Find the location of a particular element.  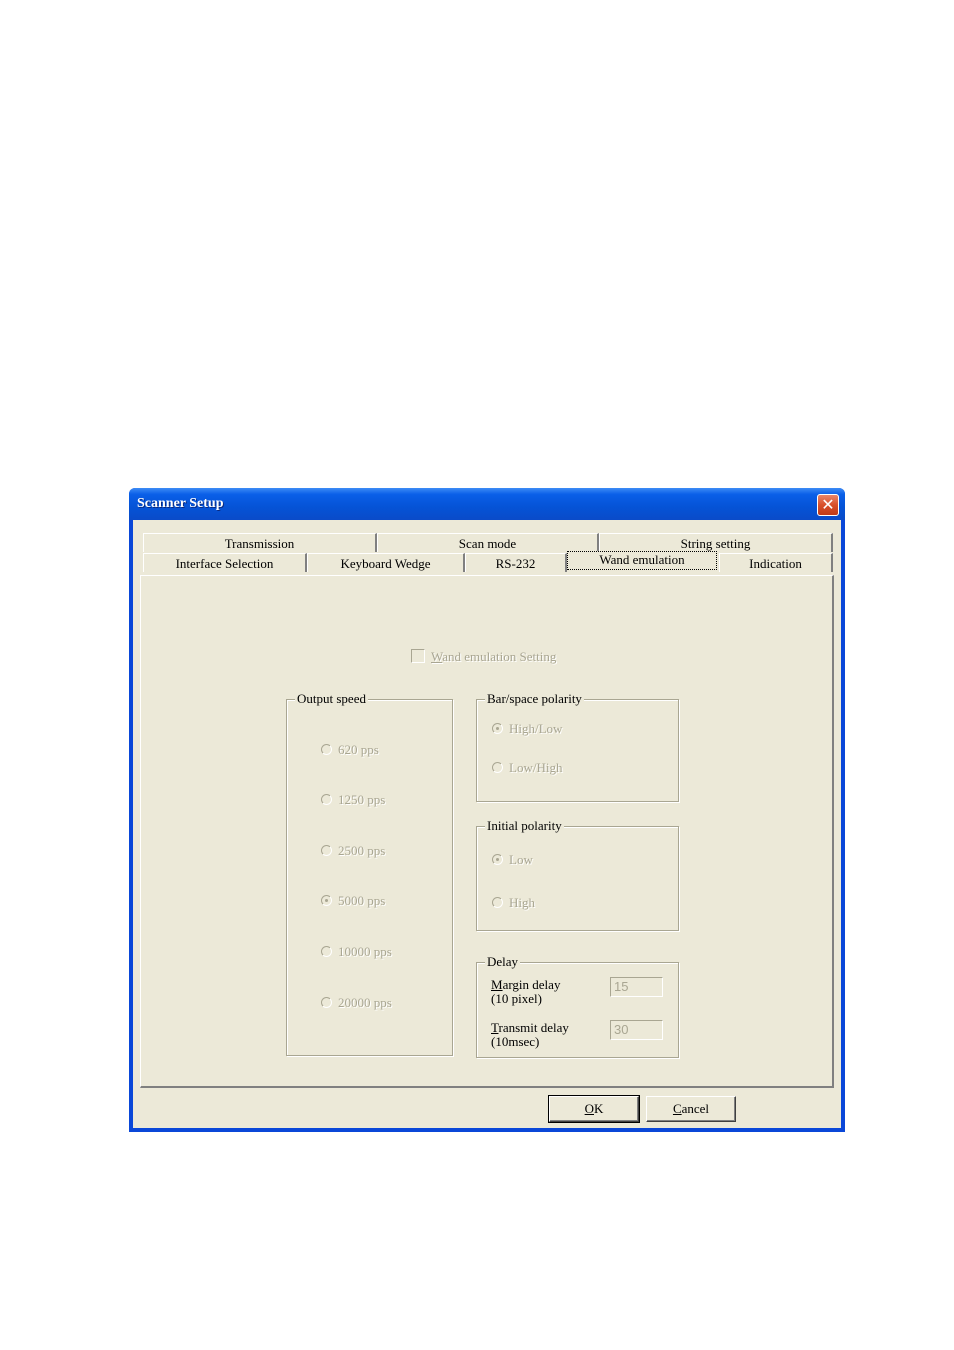

margin-delay-unit: (10 pixel) is located at coordinates (516, 998).